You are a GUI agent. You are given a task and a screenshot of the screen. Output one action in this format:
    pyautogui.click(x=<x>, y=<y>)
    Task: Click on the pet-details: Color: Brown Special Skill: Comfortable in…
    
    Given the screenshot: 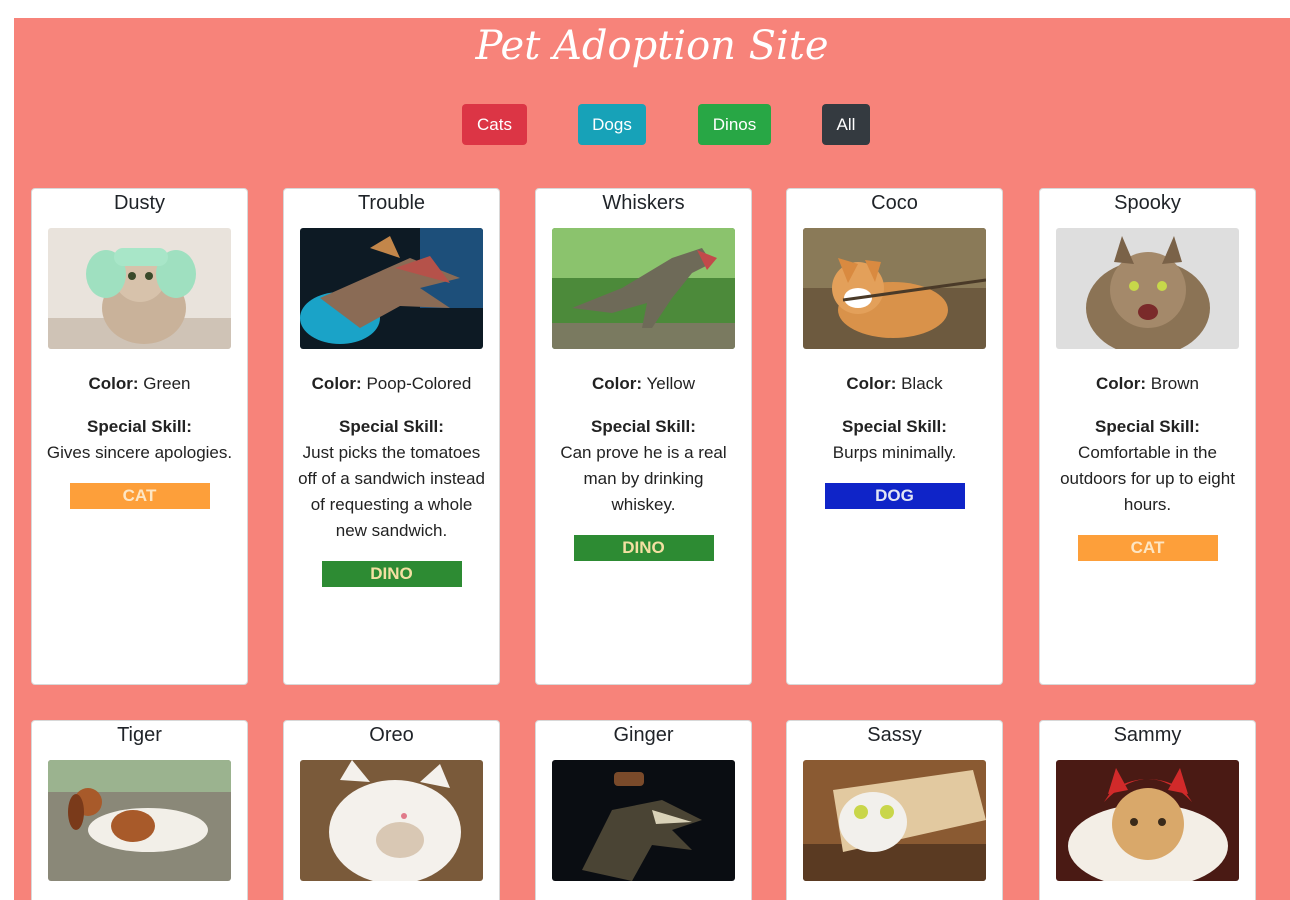 What is the action you would take?
    pyautogui.click(x=1147, y=466)
    